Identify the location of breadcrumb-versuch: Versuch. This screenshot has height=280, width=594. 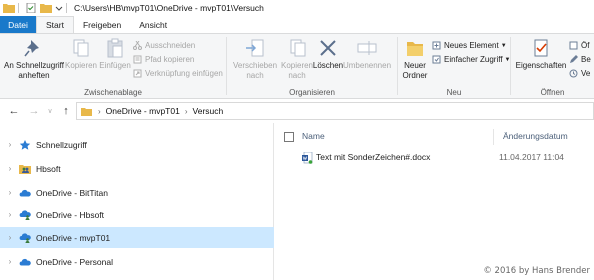
(208, 111).